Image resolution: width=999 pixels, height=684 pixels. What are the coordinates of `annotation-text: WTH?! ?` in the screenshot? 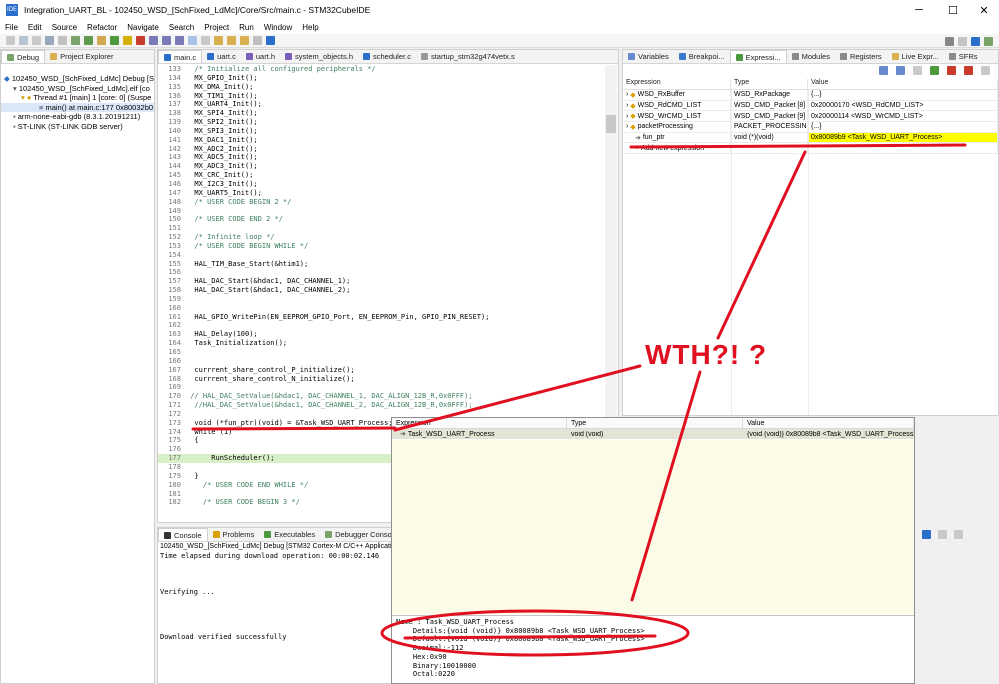 It's located at (706, 354).